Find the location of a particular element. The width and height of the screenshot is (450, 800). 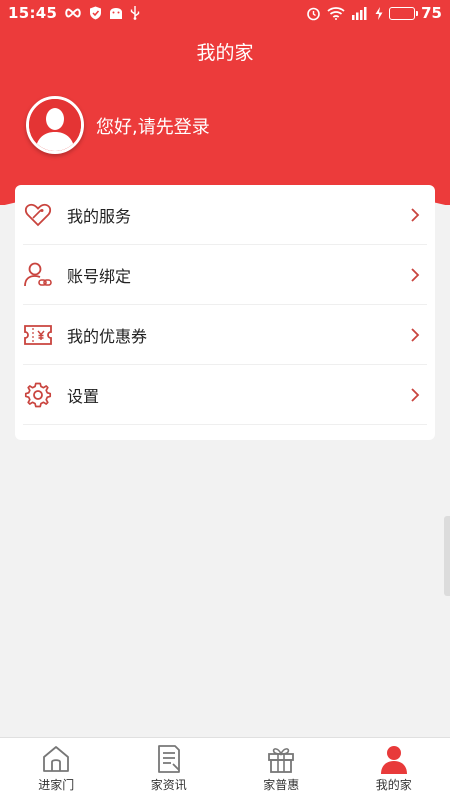

heart-tag-icon is located at coordinates (38, 215).